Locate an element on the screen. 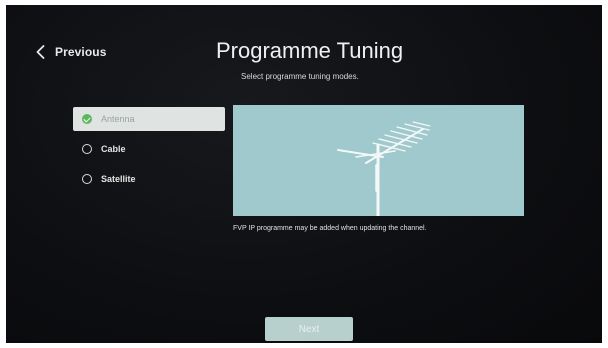  option-label: Antenna is located at coordinates (118, 119).